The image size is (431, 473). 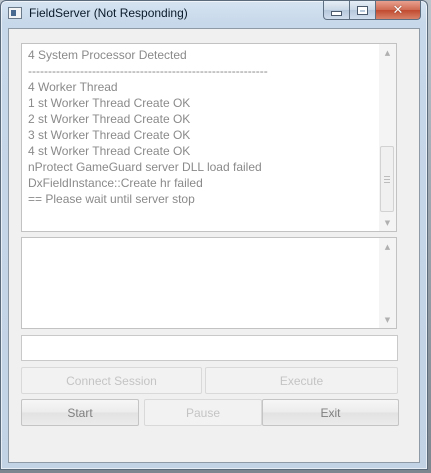 What do you see at coordinates (209, 348) in the screenshot?
I see `command-input` at bounding box center [209, 348].